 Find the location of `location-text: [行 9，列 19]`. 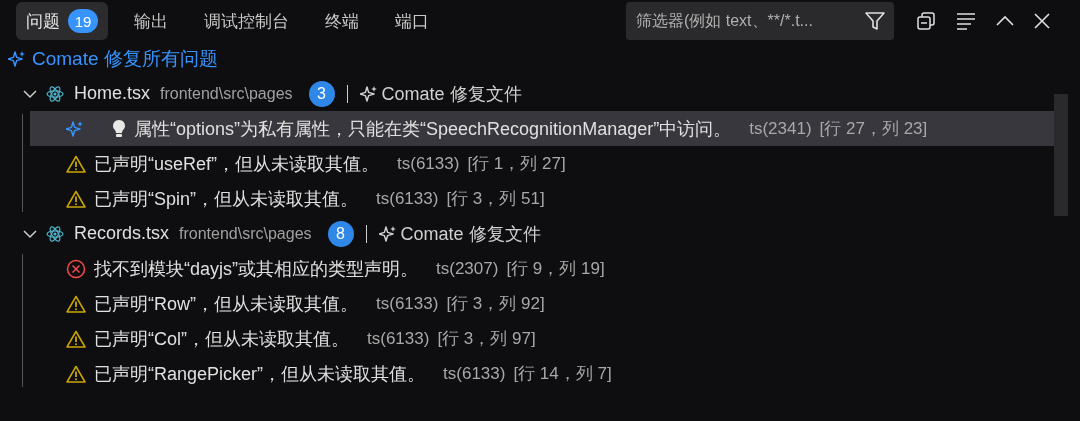

location-text: [行 9，列 19] is located at coordinates (555, 269).